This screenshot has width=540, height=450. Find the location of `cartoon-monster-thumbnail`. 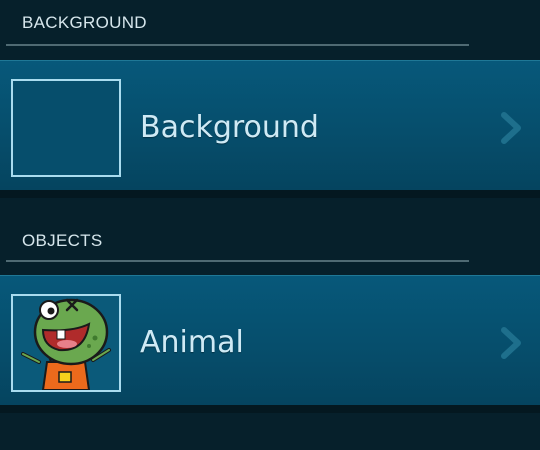

cartoon-monster-thumbnail is located at coordinates (66, 343).